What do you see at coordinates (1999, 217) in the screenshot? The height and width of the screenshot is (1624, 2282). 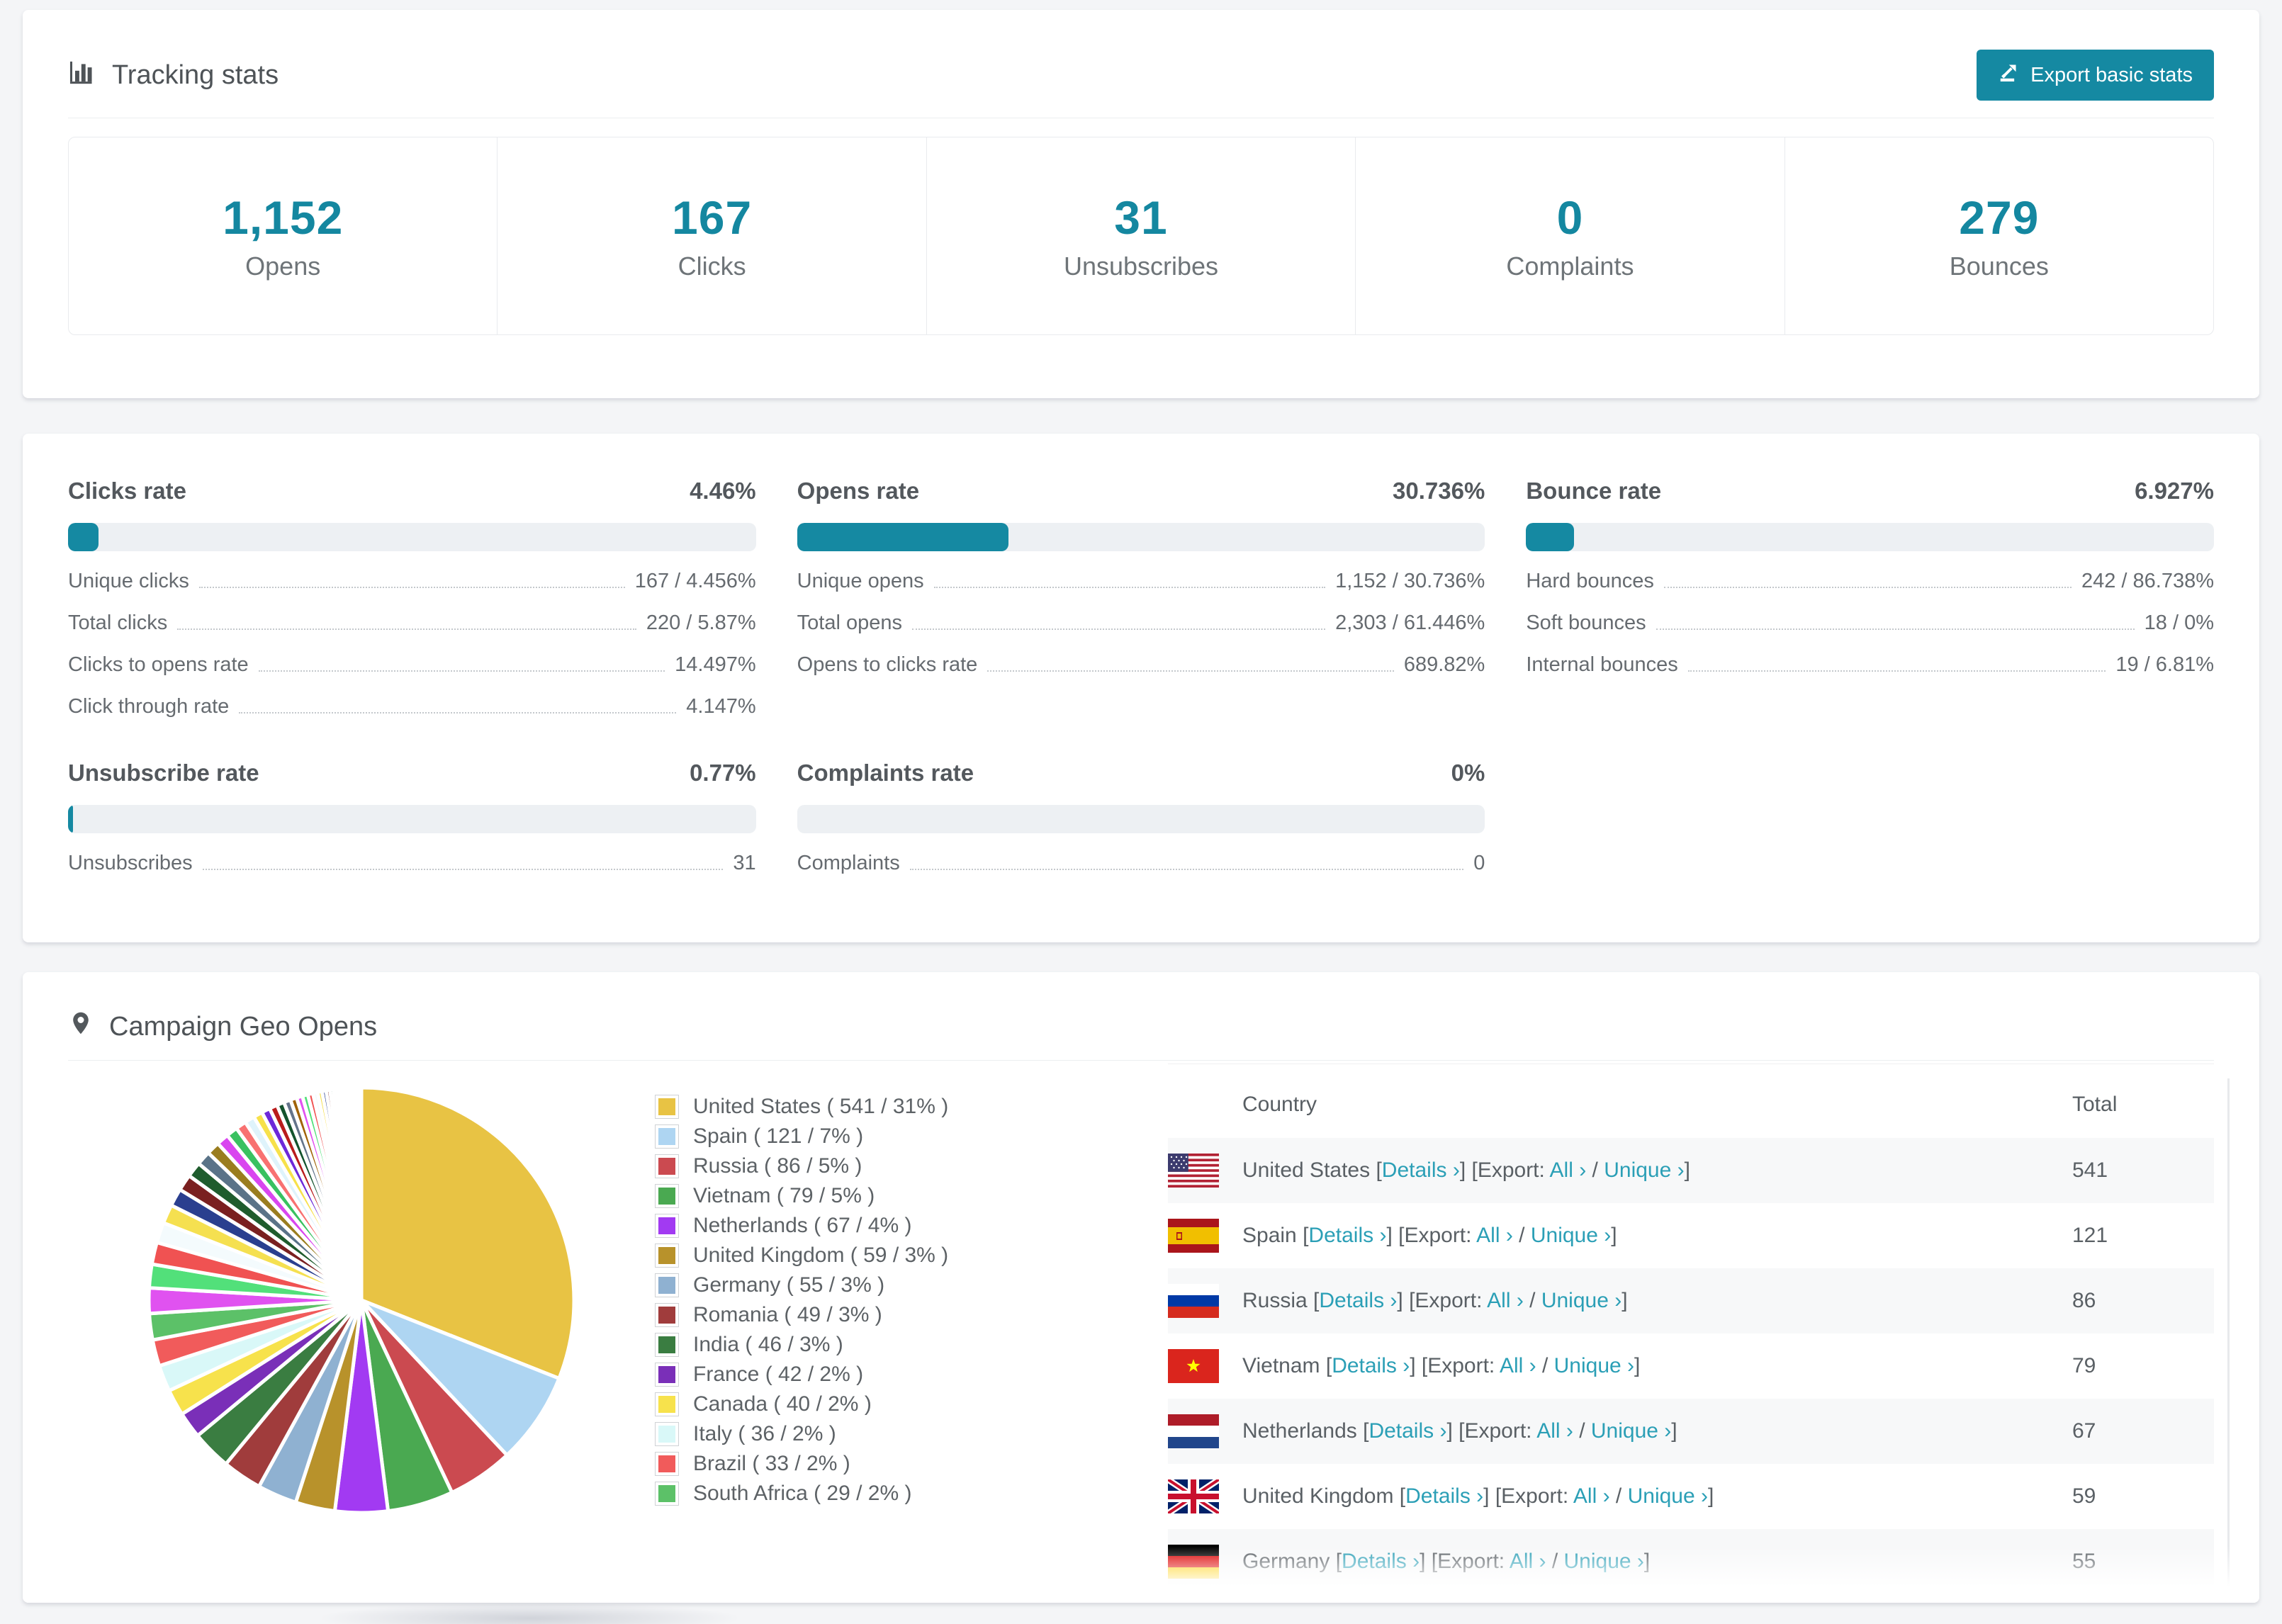 I see `stat-value: 279` at bounding box center [1999, 217].